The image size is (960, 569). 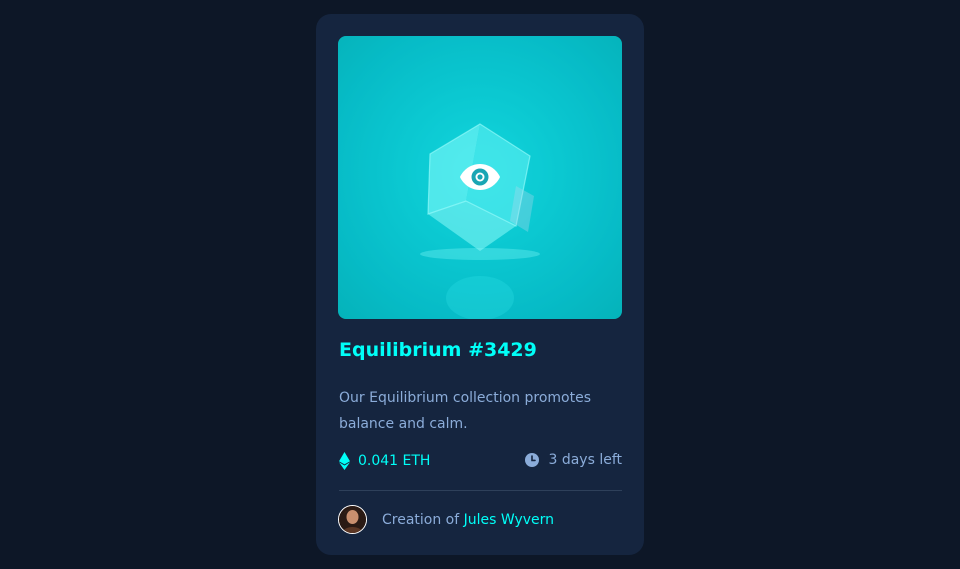 What do you see at coordinates (509, 520) in the screenshot?
I see `creator-name-link: Jules Wyvern` at bounding box center [509, 520].